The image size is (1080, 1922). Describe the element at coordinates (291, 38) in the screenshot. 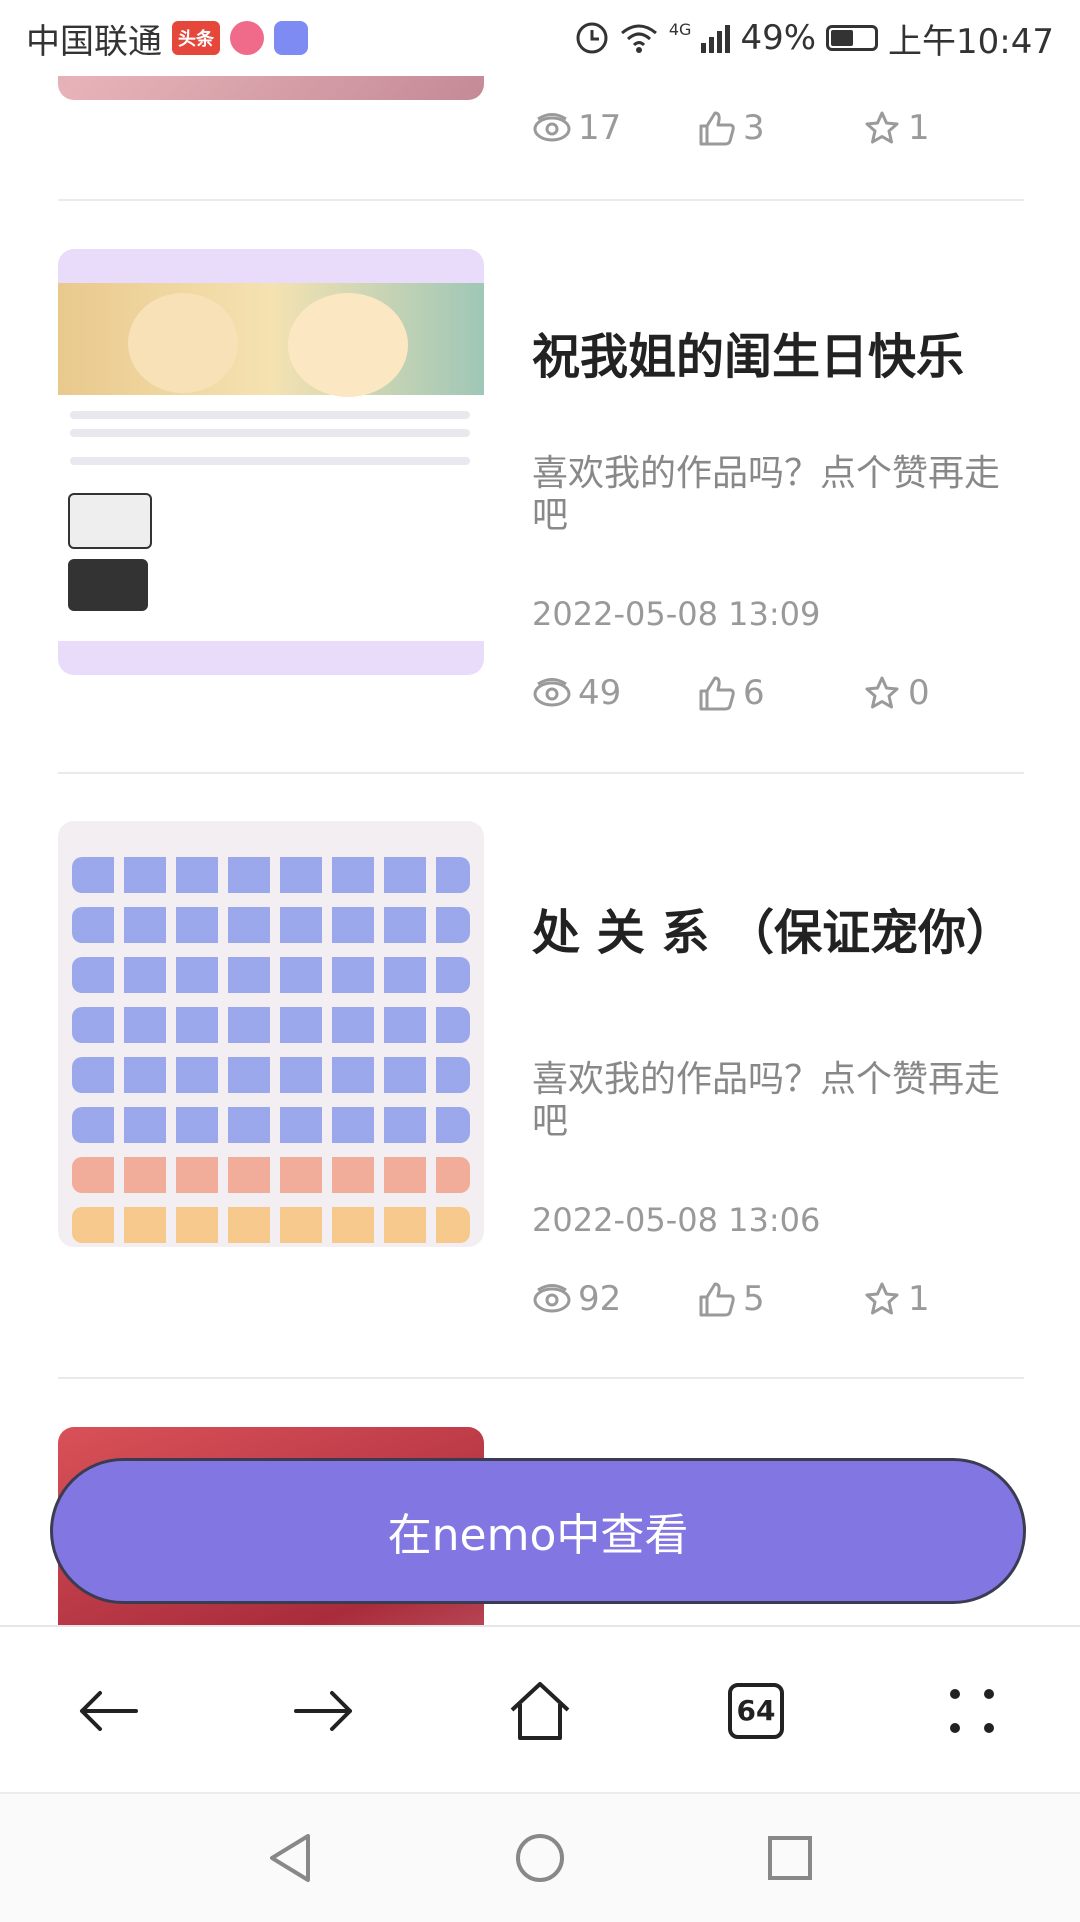

I see `music-app-icon` at that location.